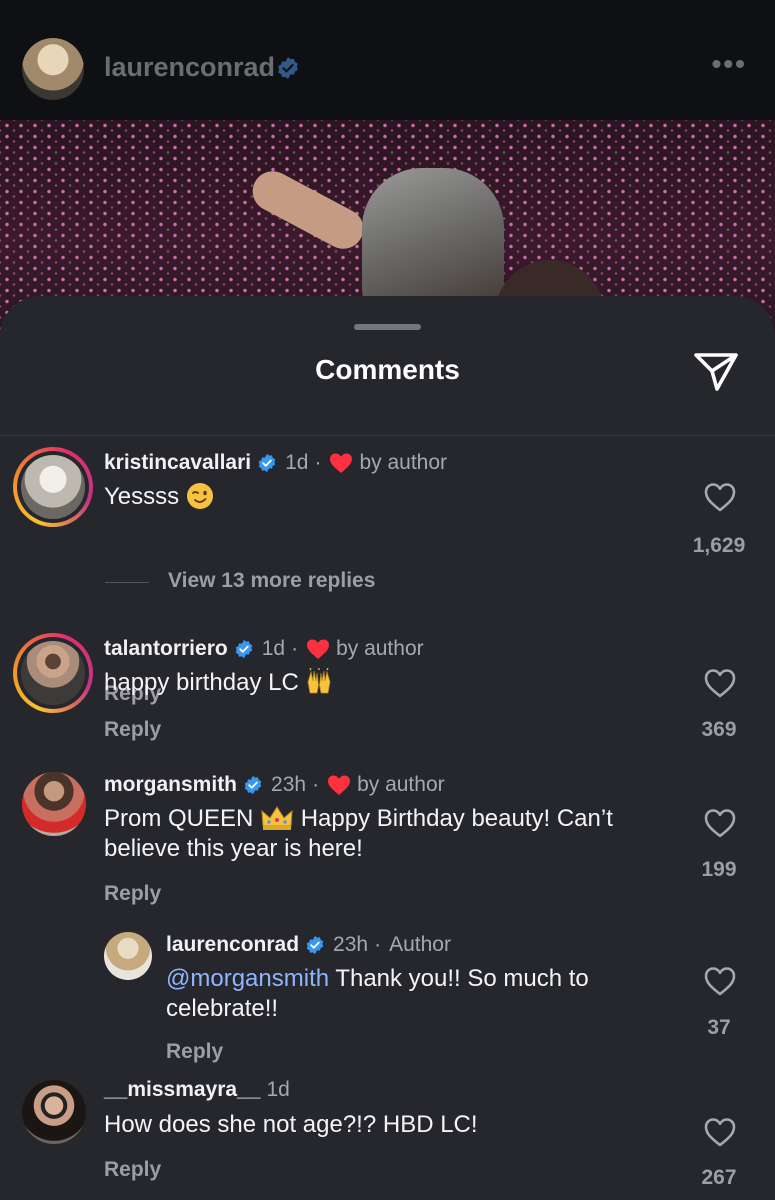 This screenshot has height=1200, width=775. Describe the element at coordinates (319, 681) in the screenshot. I see `raised-hands-emoji-icon` at that location.